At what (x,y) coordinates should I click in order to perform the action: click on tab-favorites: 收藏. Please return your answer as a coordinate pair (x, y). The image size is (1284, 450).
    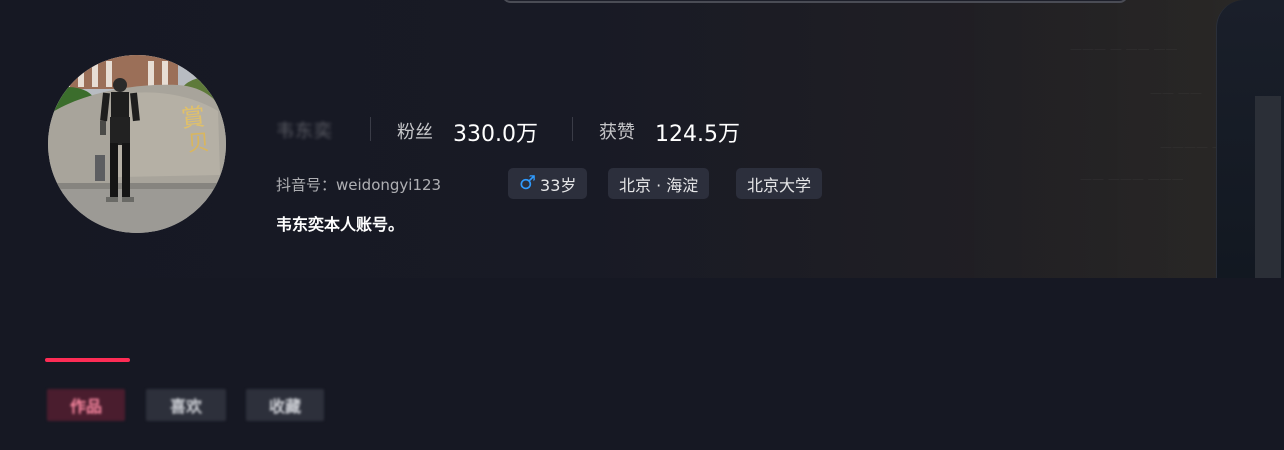
    Looking at the image, I should click on (285, 405).